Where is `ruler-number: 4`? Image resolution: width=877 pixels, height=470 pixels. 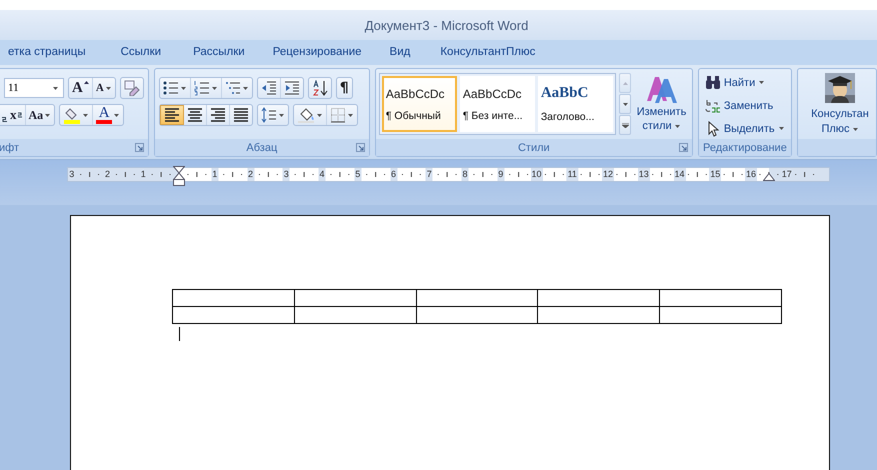 ruler-number: 4 is located at coordinates (322, 174).